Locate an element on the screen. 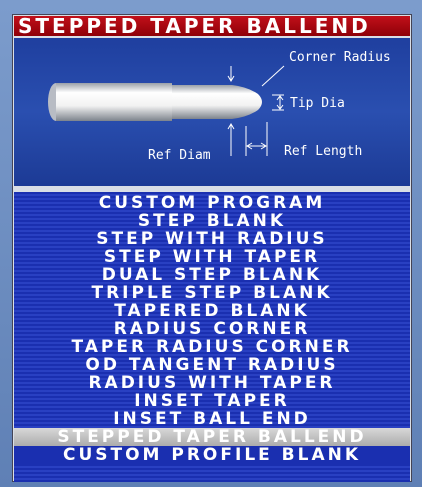 This screenshot has height=487, width=422. ref-length-label: Ref Length is located at coordinates (323, 151).